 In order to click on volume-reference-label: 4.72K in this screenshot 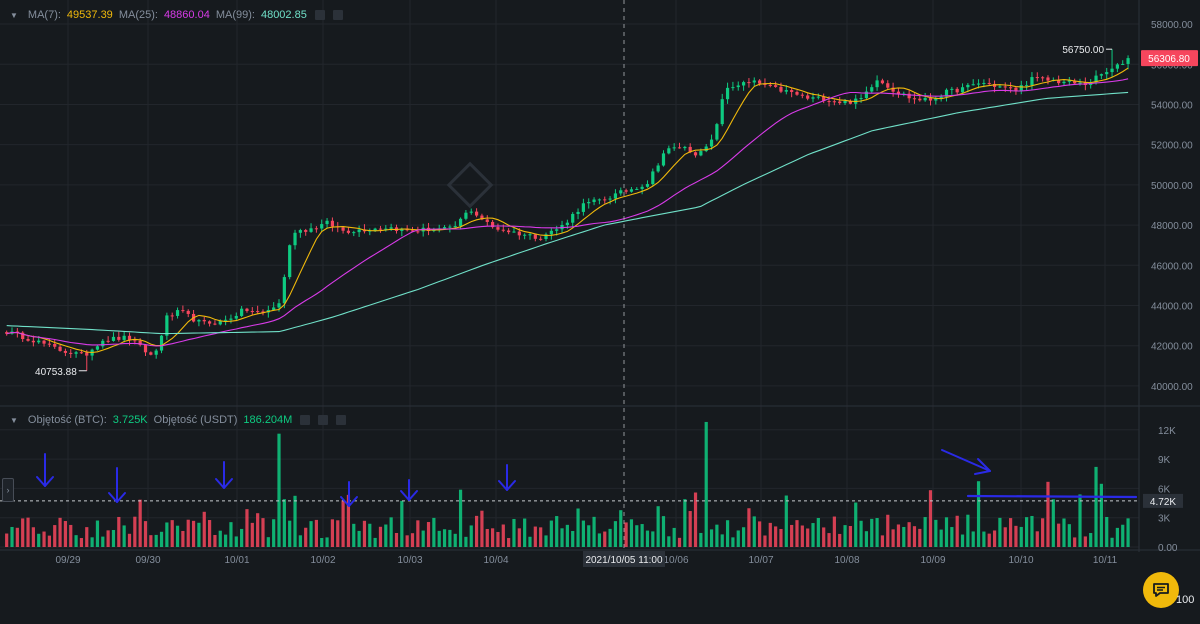, I will do `click(1163, 502)`.